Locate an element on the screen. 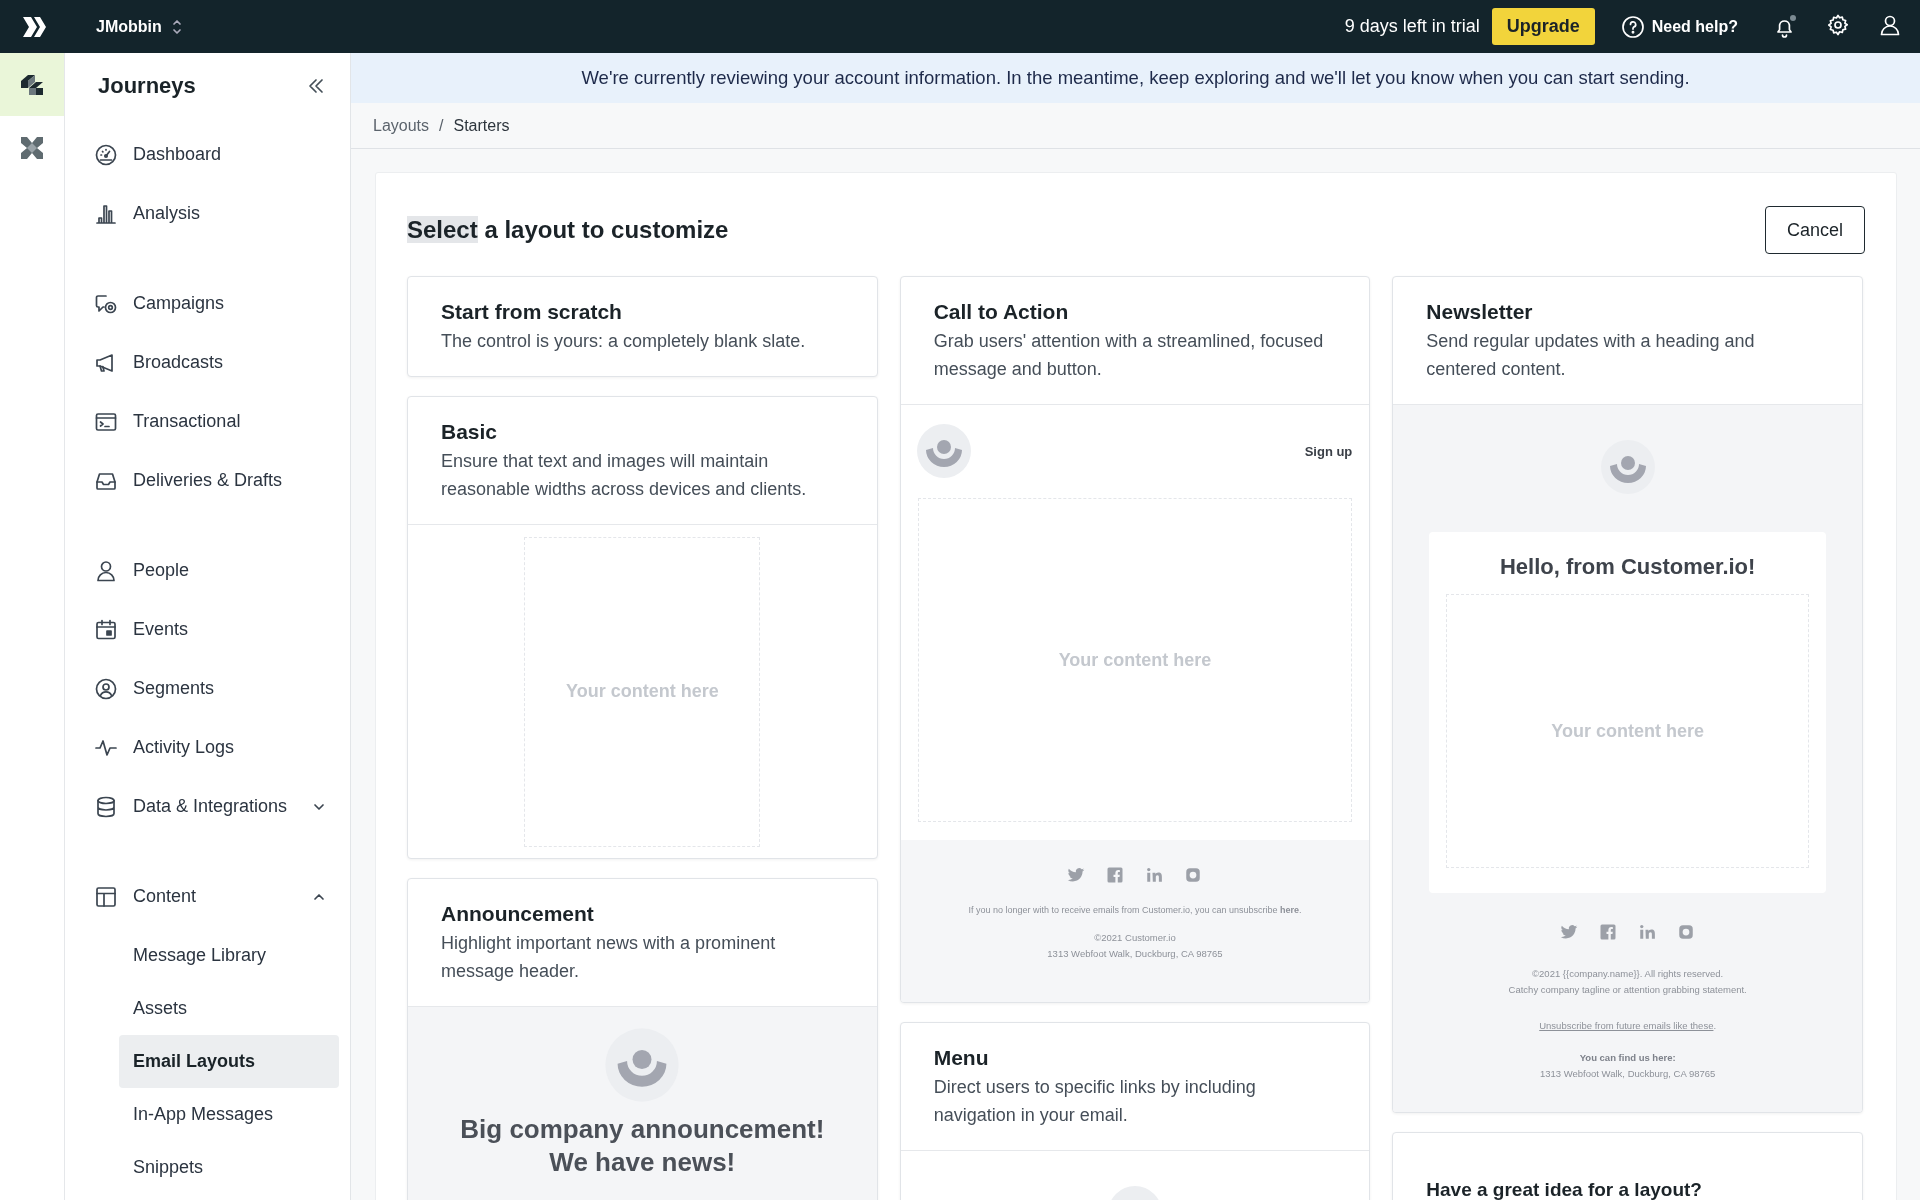 This screenshot has width=1920, height=1200. card-title: Have a great idea for a layout? is located at coordinates (1564, 1189).